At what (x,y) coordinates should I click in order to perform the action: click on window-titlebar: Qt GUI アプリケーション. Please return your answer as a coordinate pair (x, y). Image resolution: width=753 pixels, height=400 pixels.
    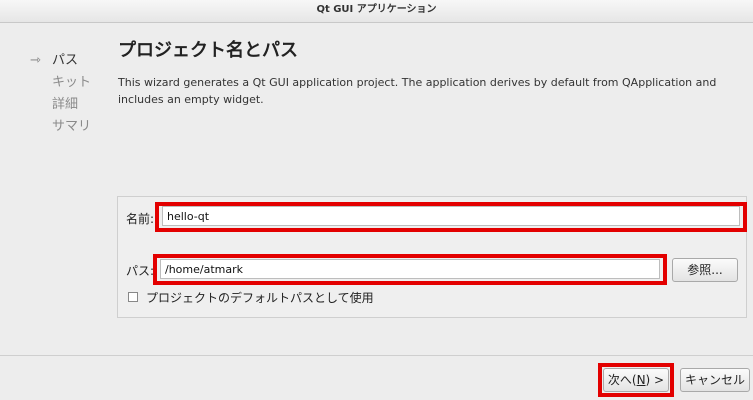
    Looking at the image, I should click on (376, 11).